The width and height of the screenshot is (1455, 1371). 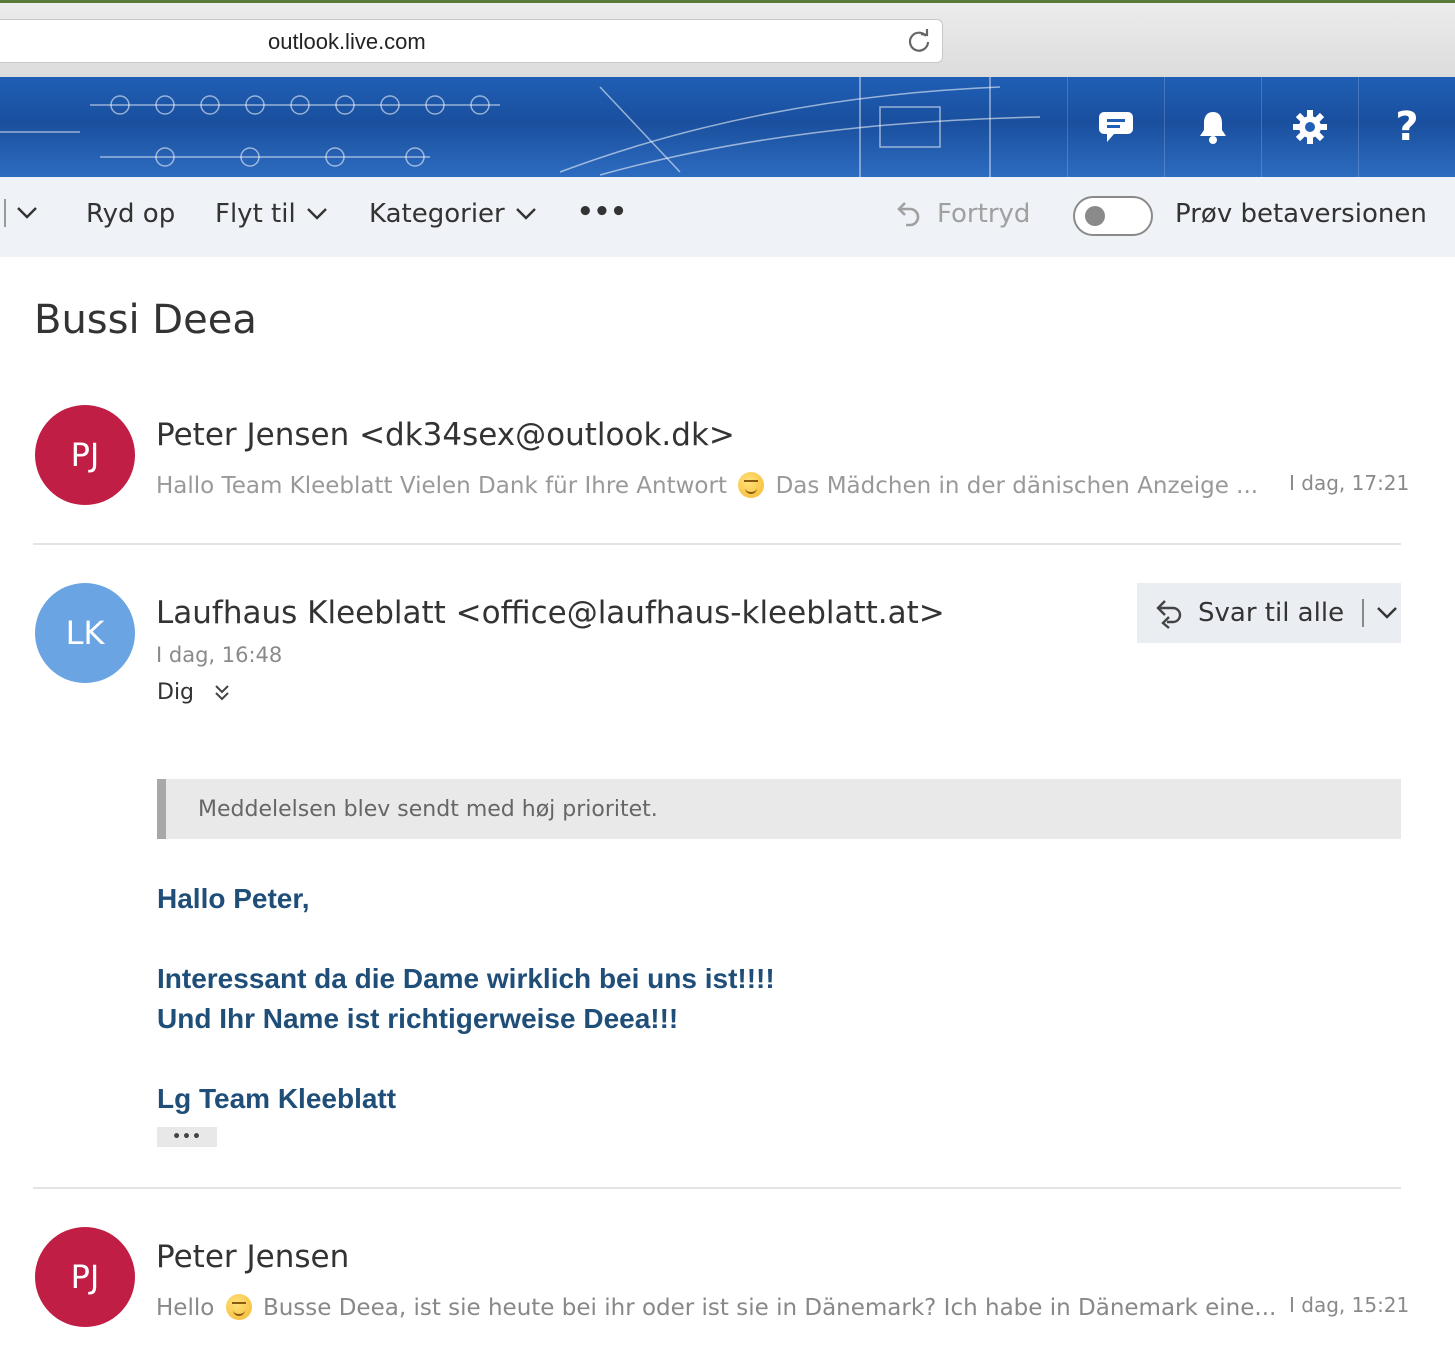 I want to click on beta-label: Prøv betaversionen, so click(x=1301, y=214).